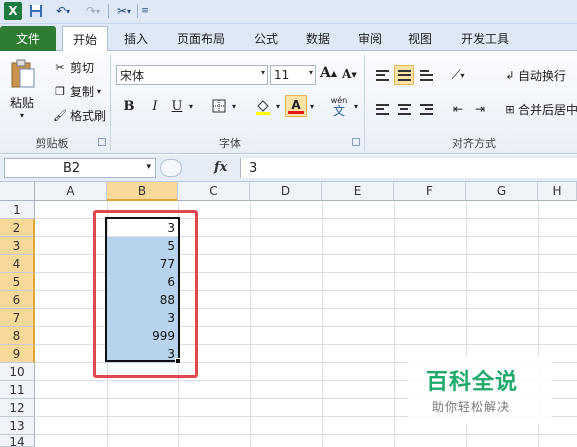  What do you see at coordinates (347, 74) in the screenshot?
I see `shrink-font-label: A` at bounding box center [347, 74].